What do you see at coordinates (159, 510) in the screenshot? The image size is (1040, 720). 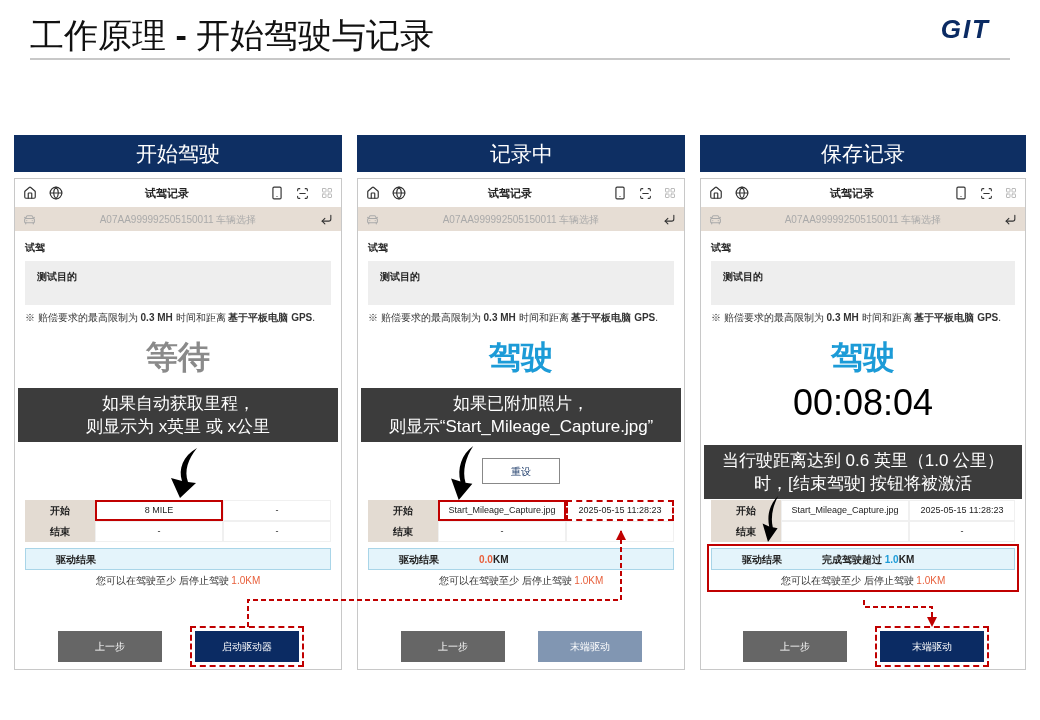 I see `table-cell: 8 MILE` at bounding box center [159, 510].